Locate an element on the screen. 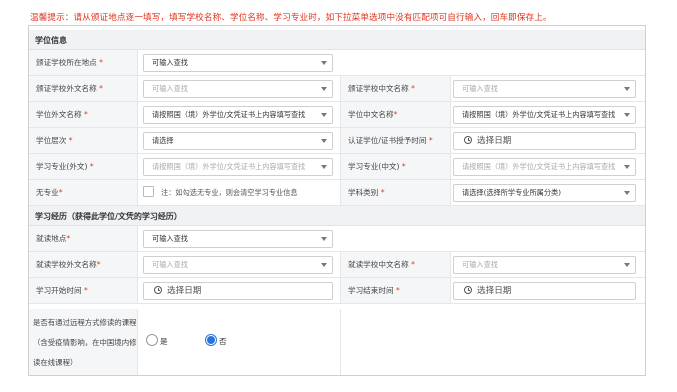 This screenshot has height=392, width=677. row-degree-level: 学位层次 * 请选择 认证学位/证书授予时间 * 选择日期 is located at coordinates (337, 141).